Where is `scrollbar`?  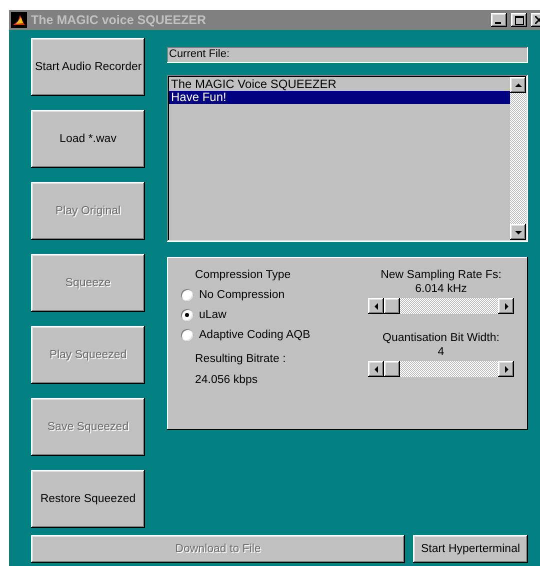
scrollbar is located at coordinates (518, 158).